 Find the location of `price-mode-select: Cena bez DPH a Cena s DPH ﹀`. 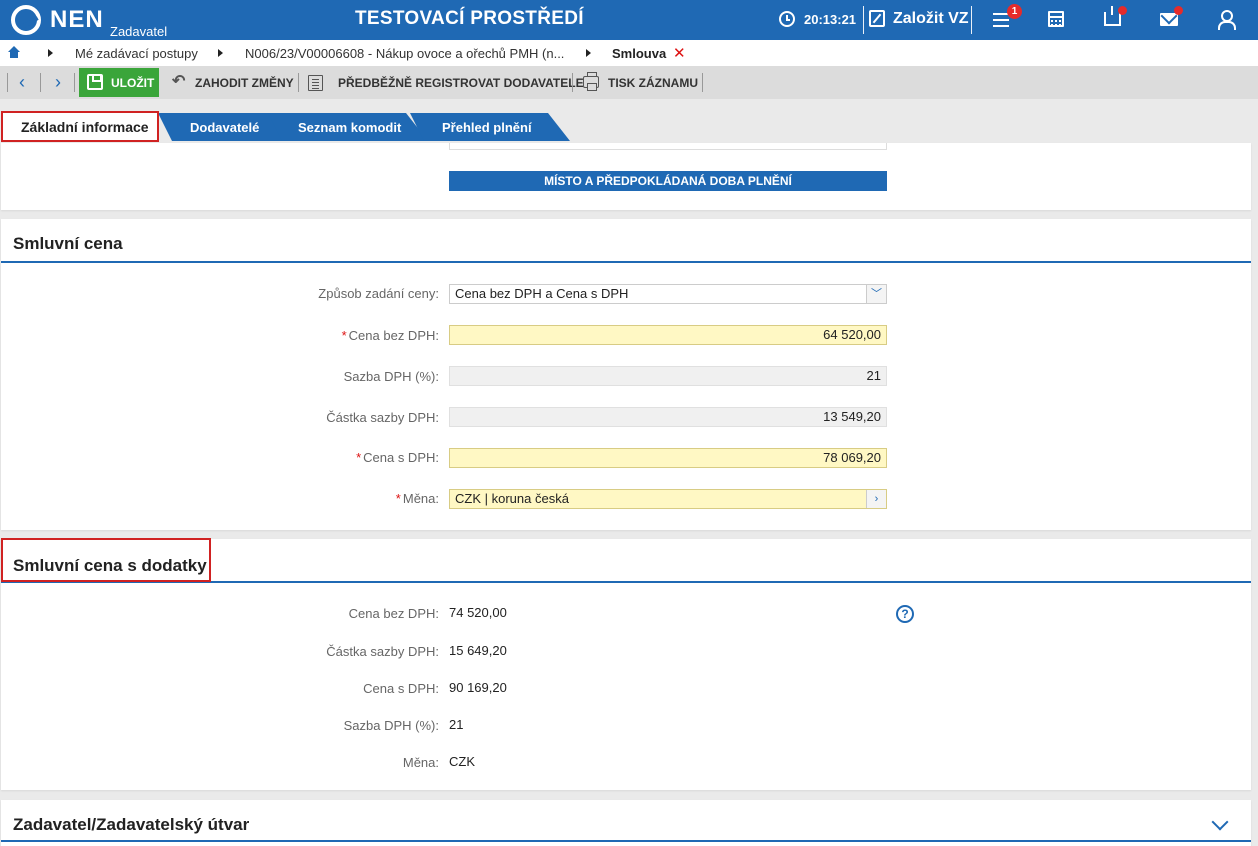

price-mode-select: Cena bez DPH a Cena s DPH ﹀ is located at coordinates (668, 294).